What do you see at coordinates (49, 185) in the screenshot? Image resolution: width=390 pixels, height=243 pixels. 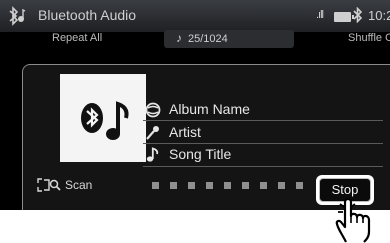 I see `scan-icon` at bounding box center [49, 185].